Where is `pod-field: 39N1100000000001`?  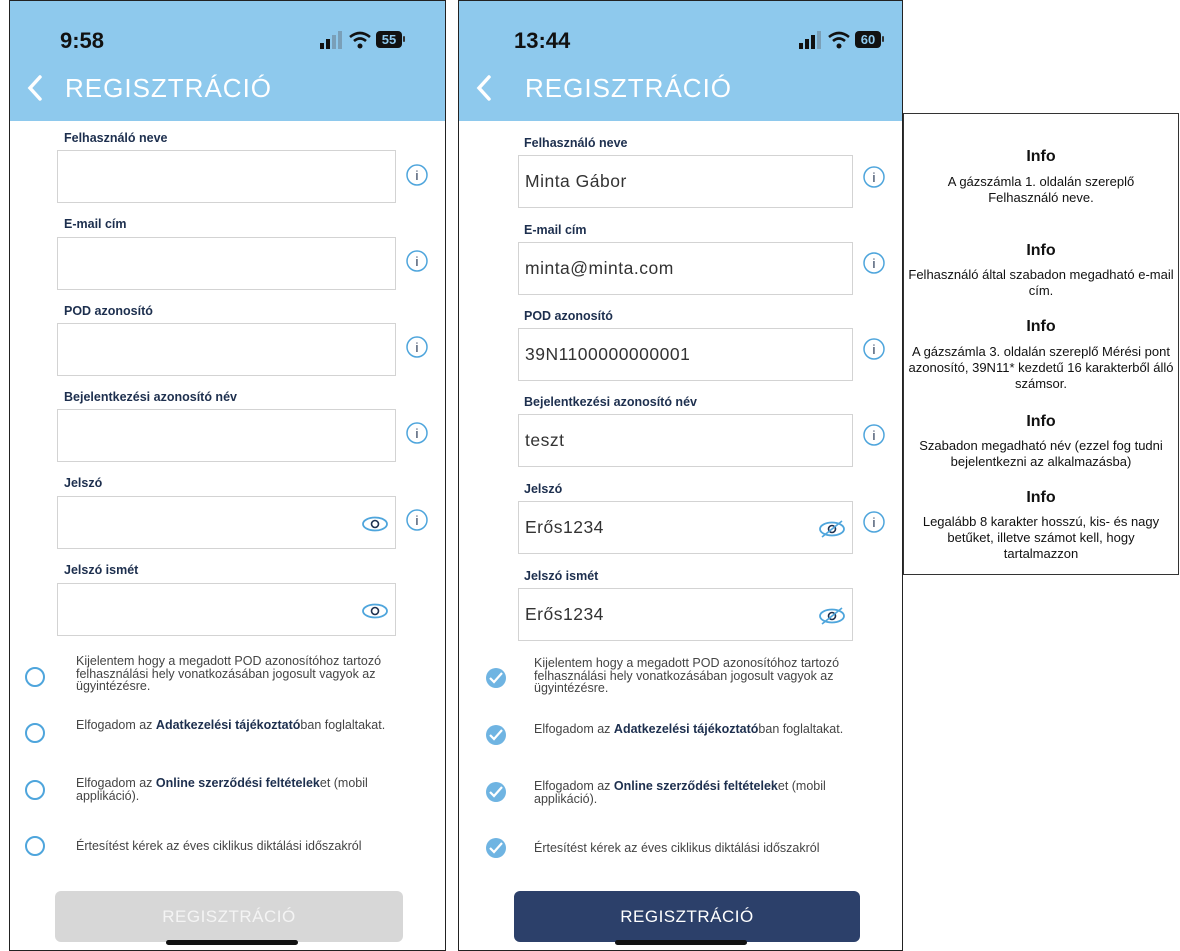
pod-field: 39N1100000000001 is located at coordinates (685, 354).